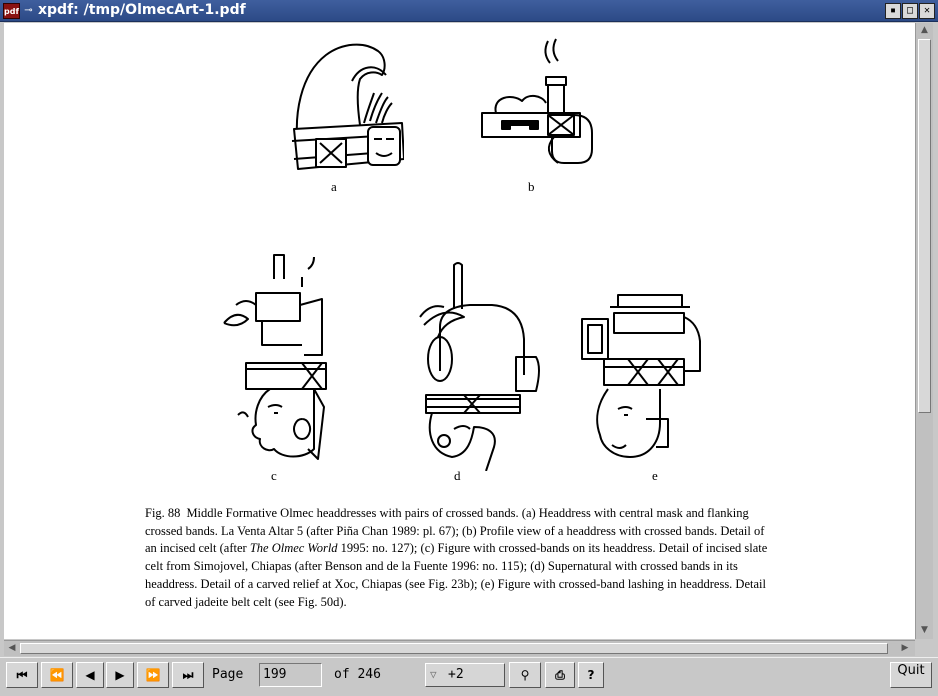 The image size is (938, 696). I want to click on scroll-up-icon: ▲, so click(924, 30).